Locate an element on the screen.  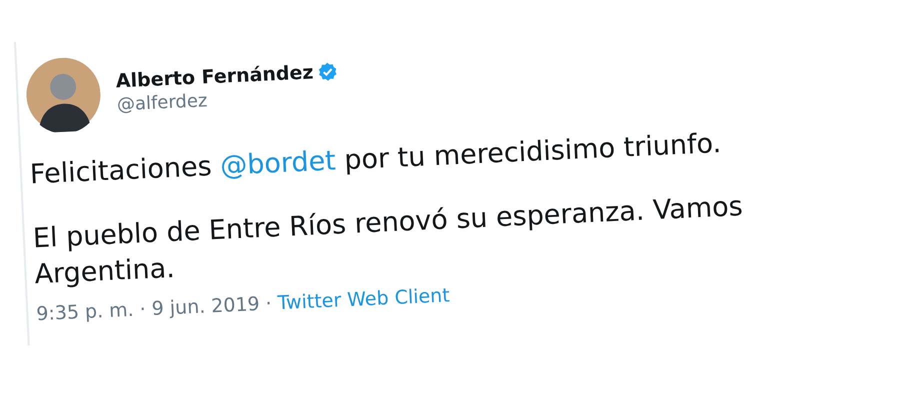
avatar-icon is located at coordinates (63, 95).